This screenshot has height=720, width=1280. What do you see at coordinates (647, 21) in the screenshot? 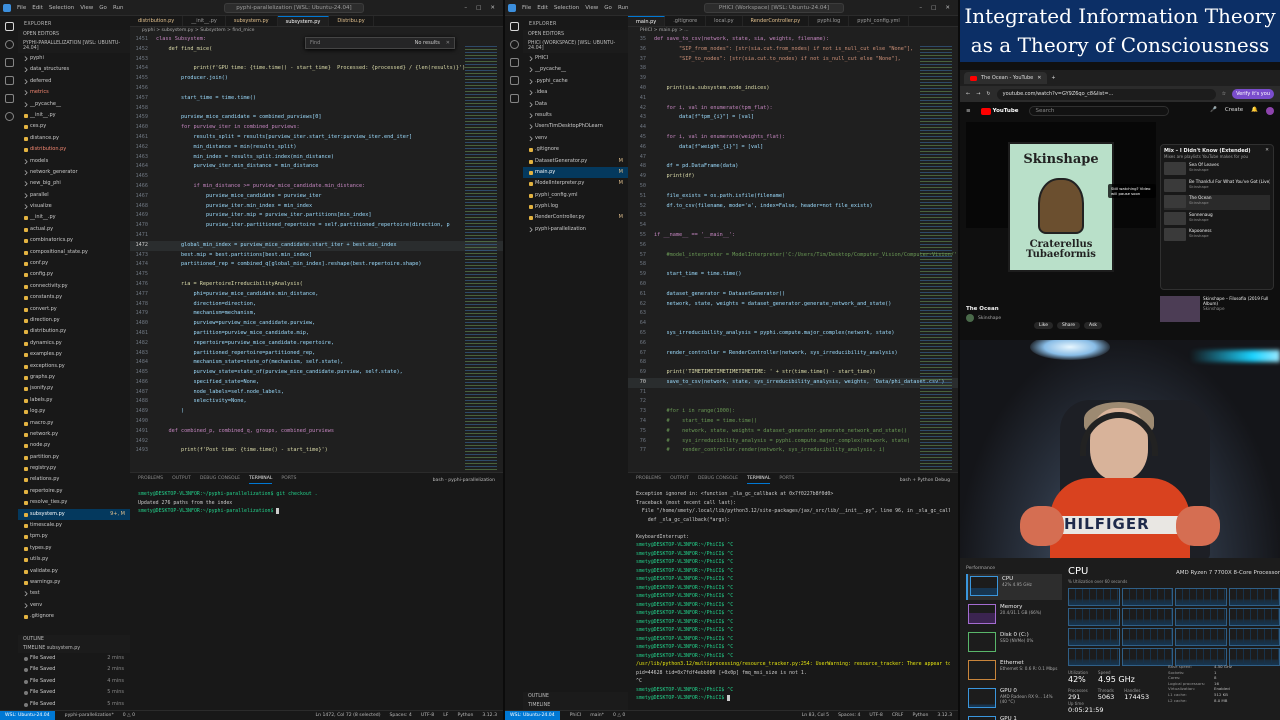
I see `editor-tab: main.py` at bounding box center [647, 21].